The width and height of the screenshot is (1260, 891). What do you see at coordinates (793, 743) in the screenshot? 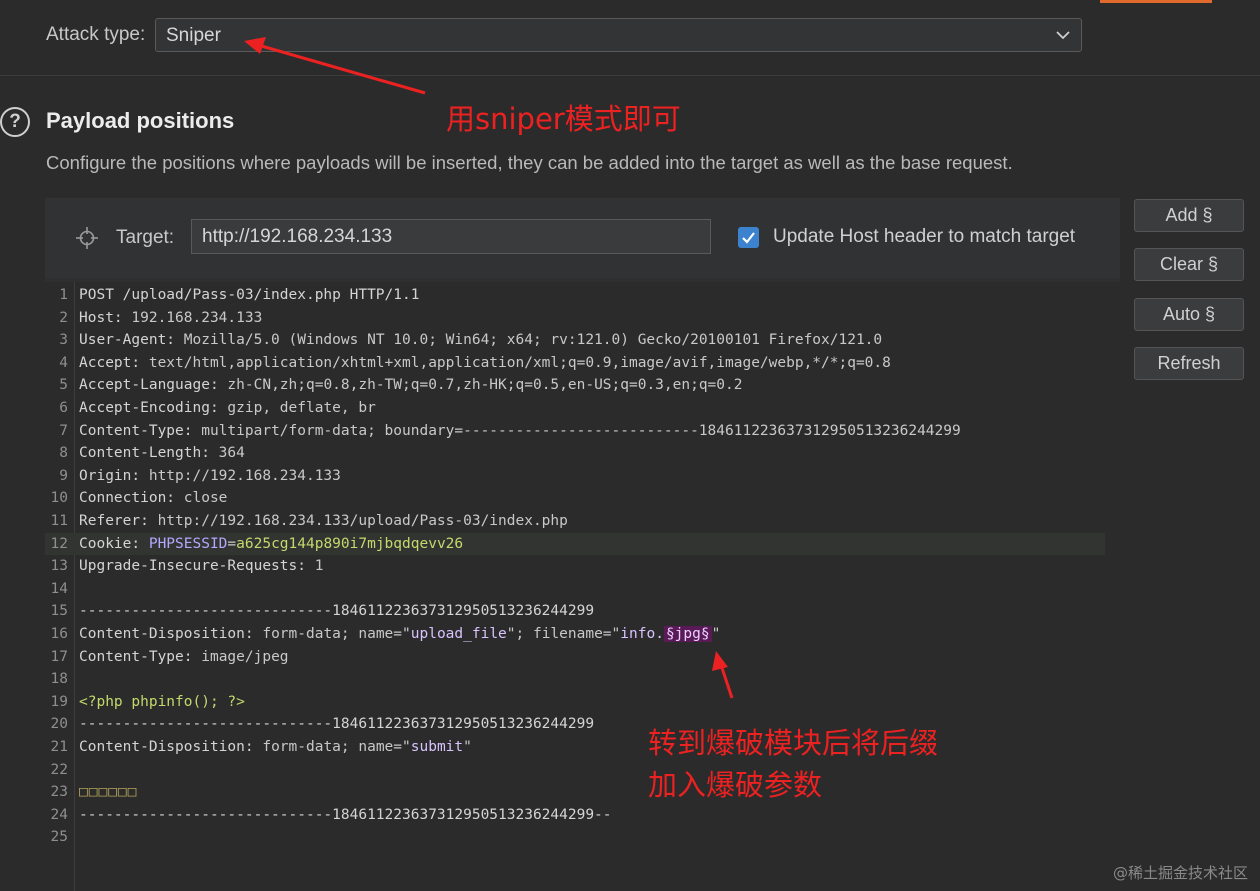
I see `annotation-suffix-note-1: 转到爆破模块后将后缀` at bounding box center [793, 743].